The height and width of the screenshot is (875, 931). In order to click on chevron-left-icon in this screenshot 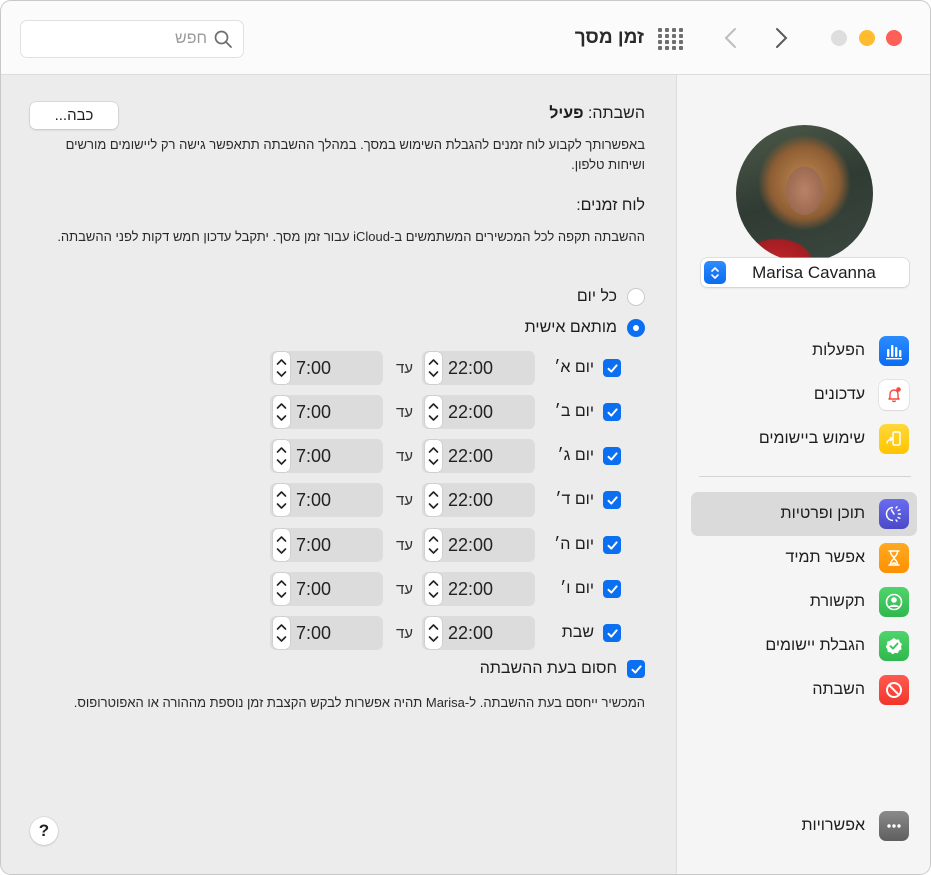, I will do `click(730, 38)`.